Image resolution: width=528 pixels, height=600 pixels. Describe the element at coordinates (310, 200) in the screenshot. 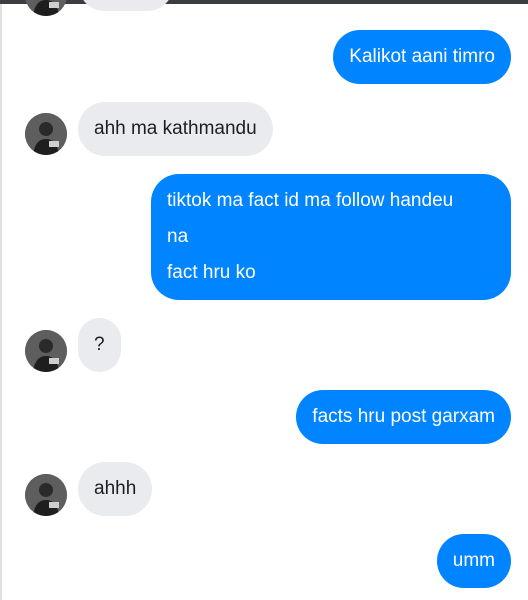

I see `message-line: tiktok ma fact id ma follow handeu` at that location.